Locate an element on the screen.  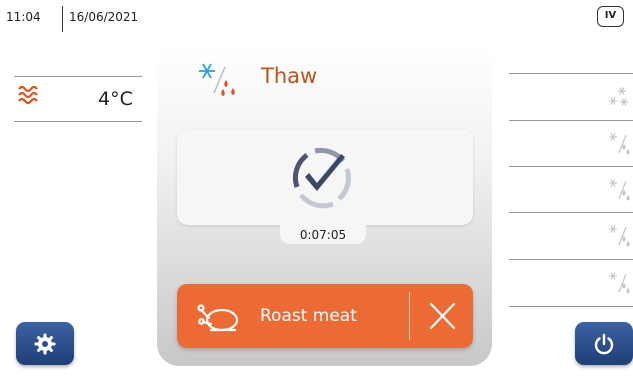
deep-freeze-snowflakes-icon is located at coordinates (619, 100).